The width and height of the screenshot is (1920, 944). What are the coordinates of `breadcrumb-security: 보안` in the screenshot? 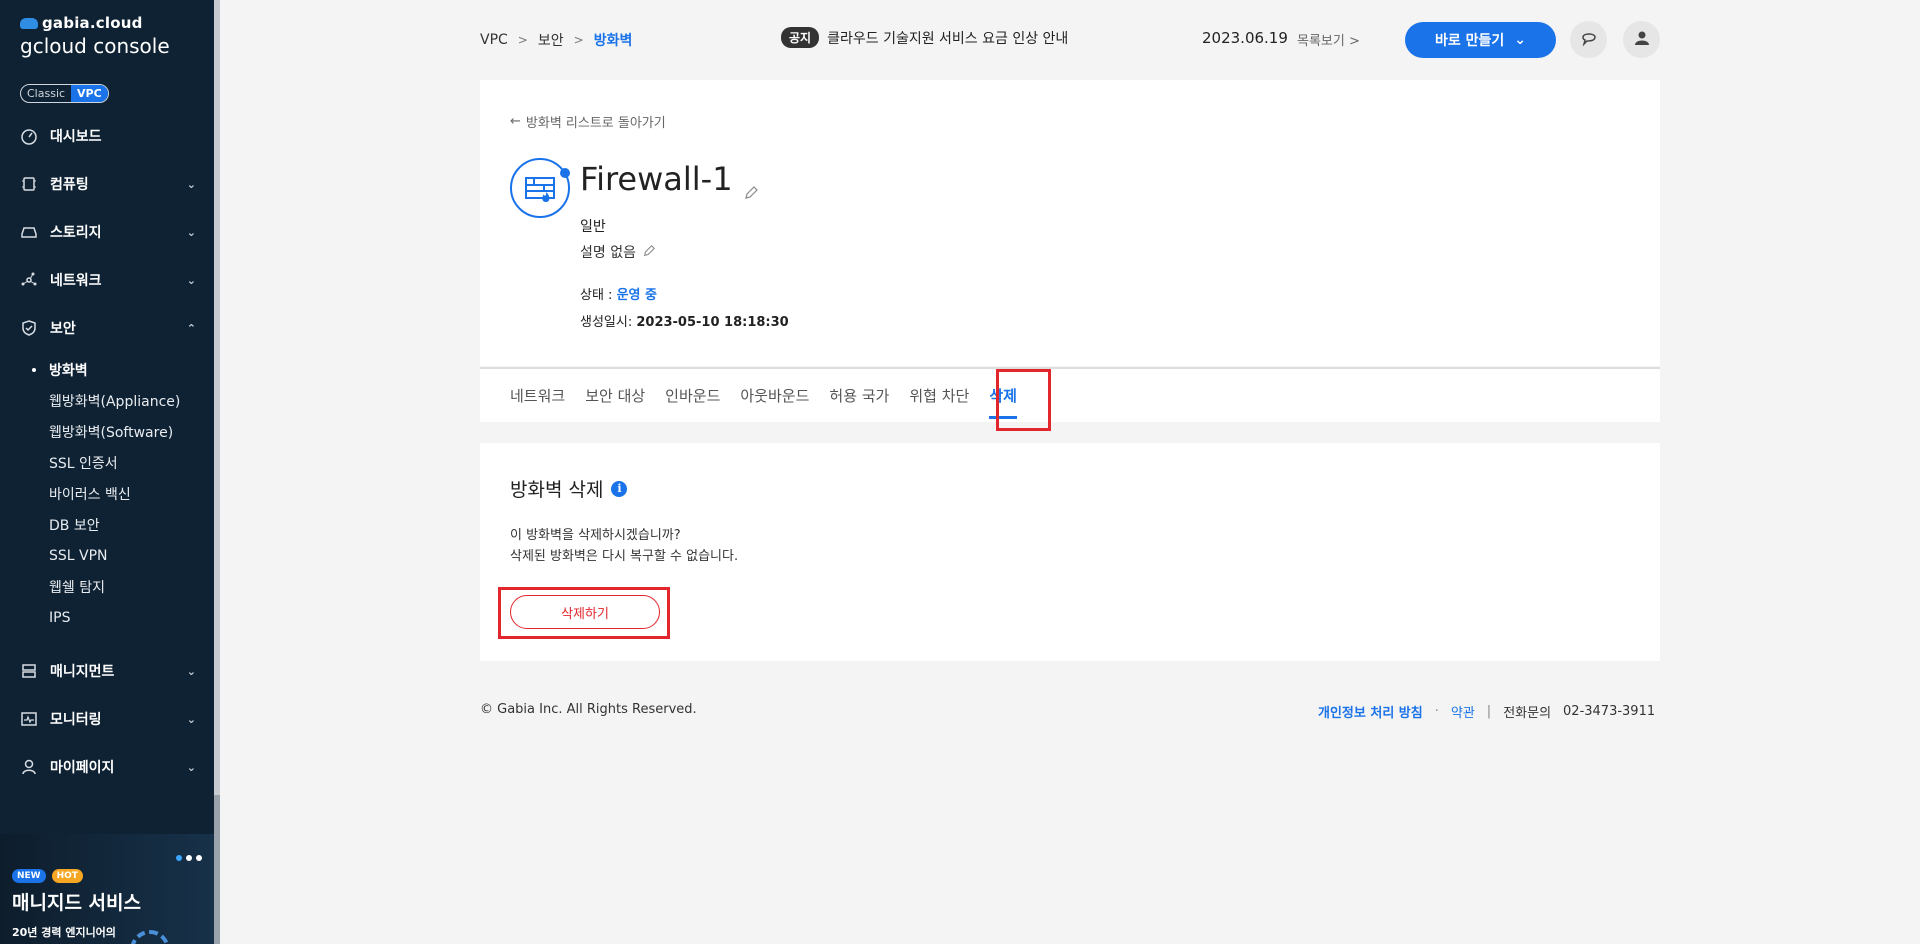 It's located at (551, 40).